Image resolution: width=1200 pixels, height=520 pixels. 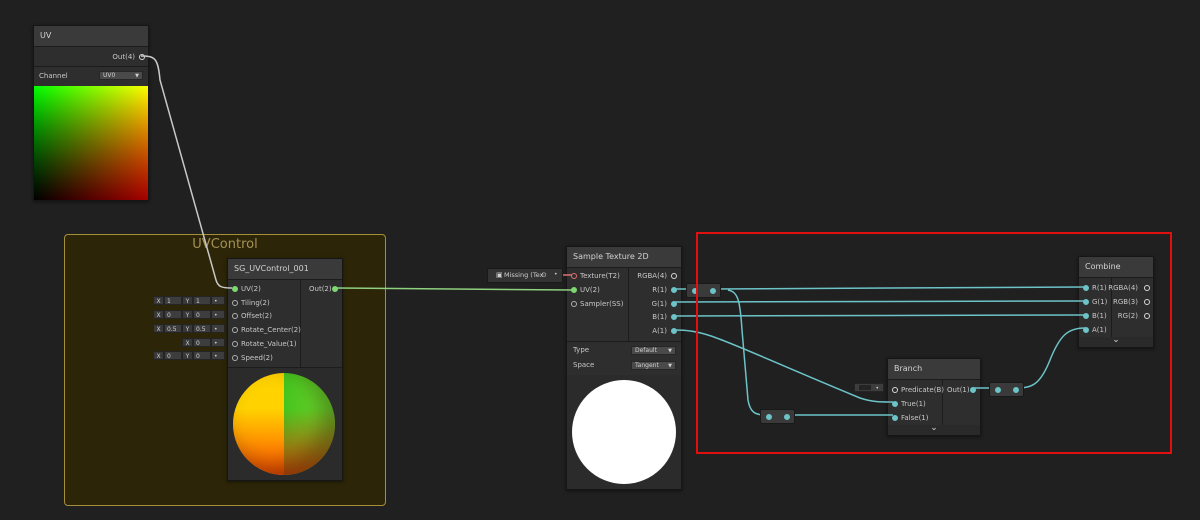 What do you see at coordinates (1086, 302) in the screenshot?
I see `combine-g-port` at bounding box center [1086, 302].